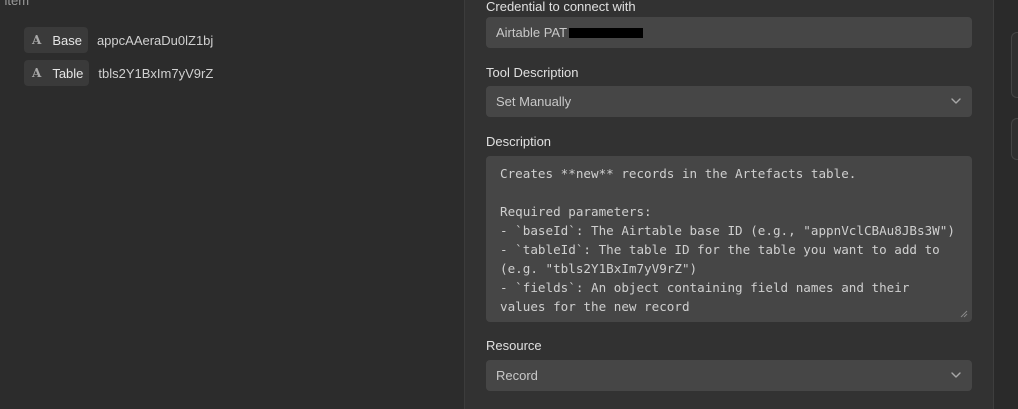  I want to click on resource-label: Resource, so click(514, 345).